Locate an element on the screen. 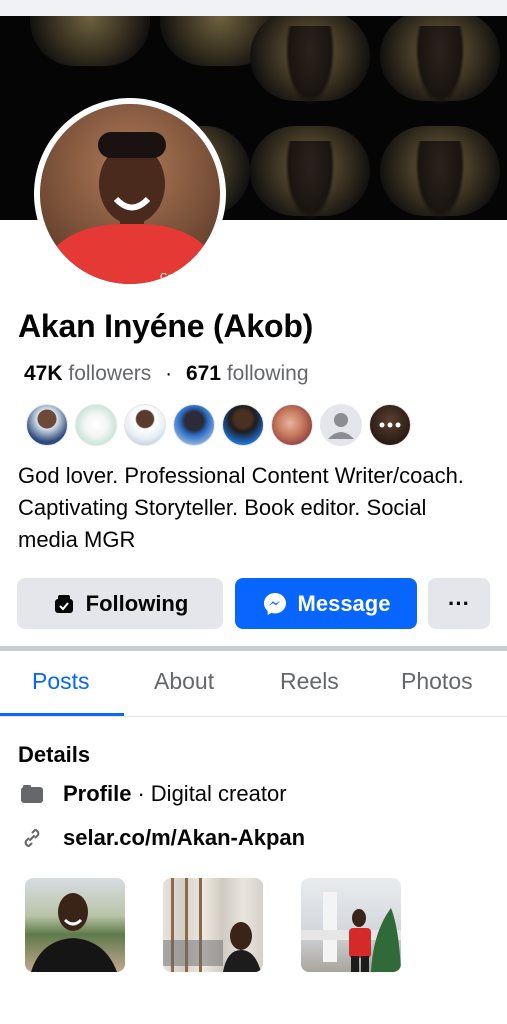  active-tab-indicator is located at coordinates (62, 714).